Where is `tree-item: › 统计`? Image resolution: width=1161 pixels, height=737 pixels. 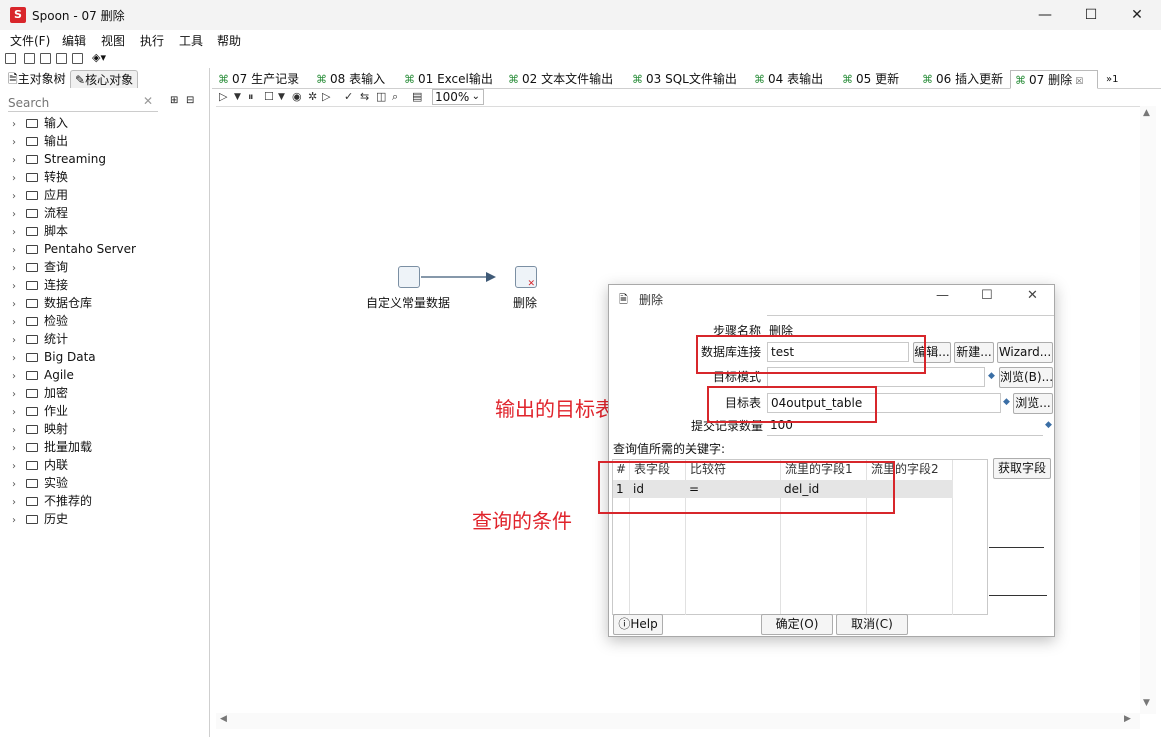 tree-item: › 统计 is located at coordinates (40, 339).